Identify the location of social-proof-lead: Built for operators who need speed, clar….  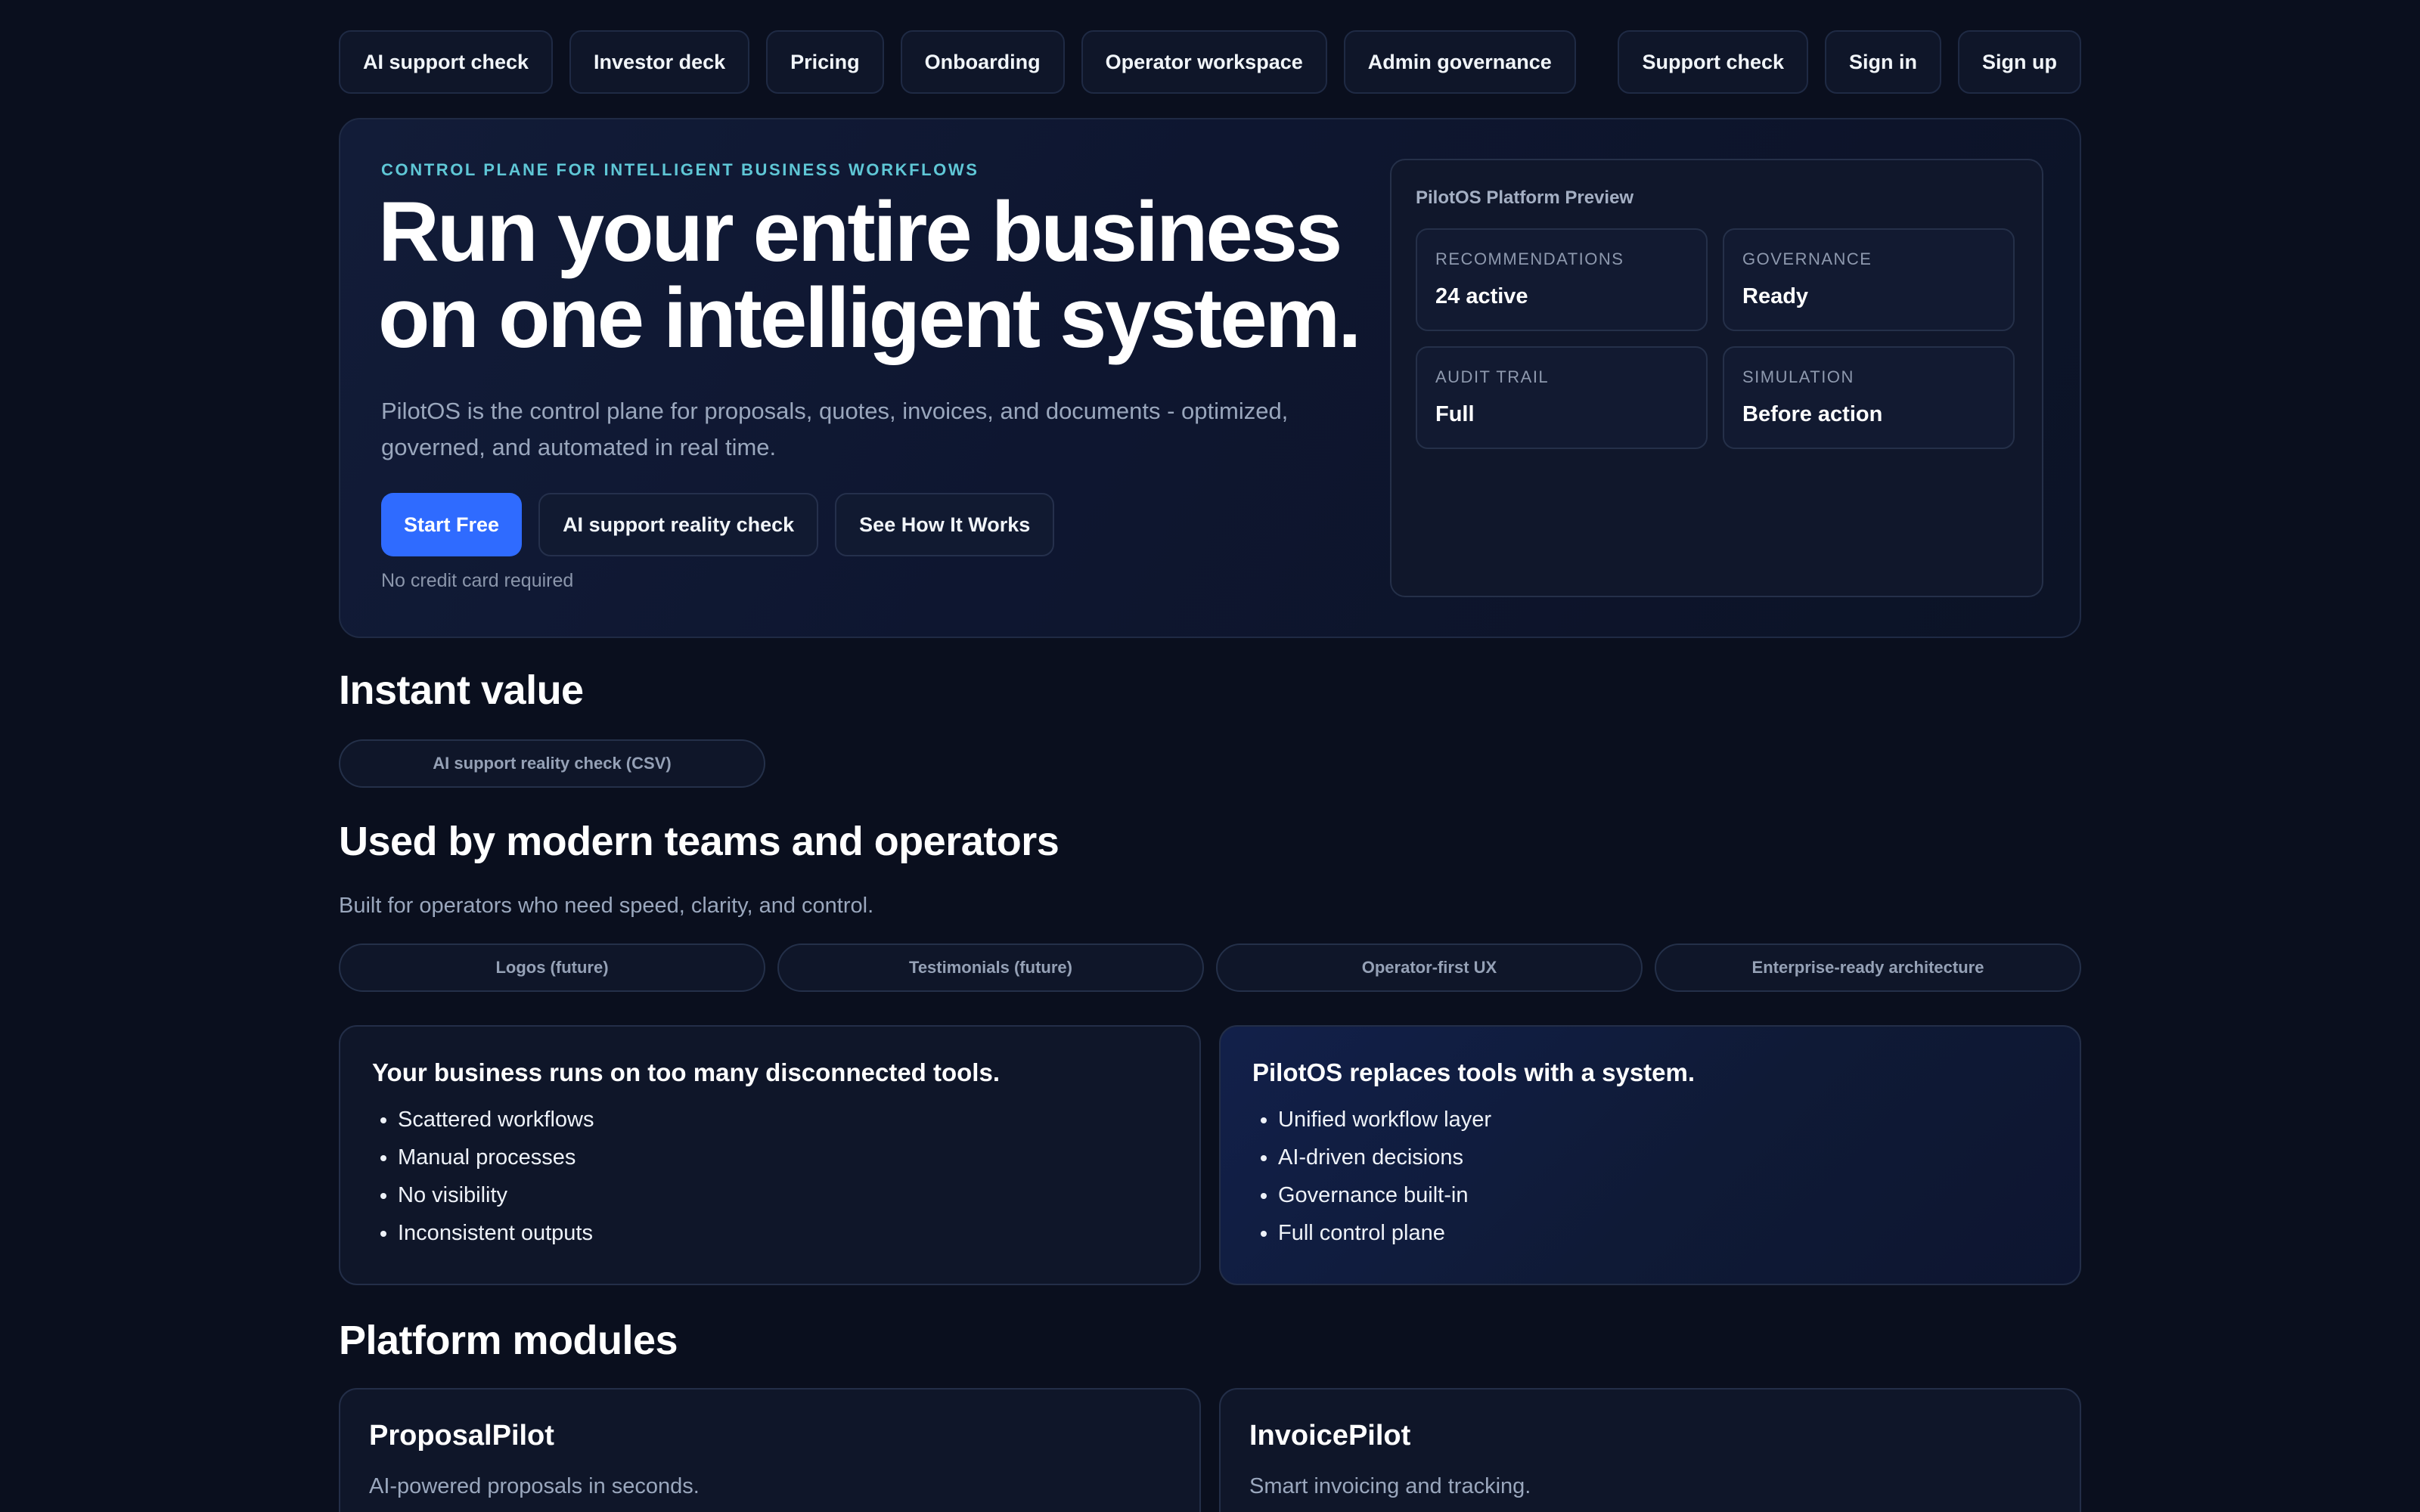
(606, 906).